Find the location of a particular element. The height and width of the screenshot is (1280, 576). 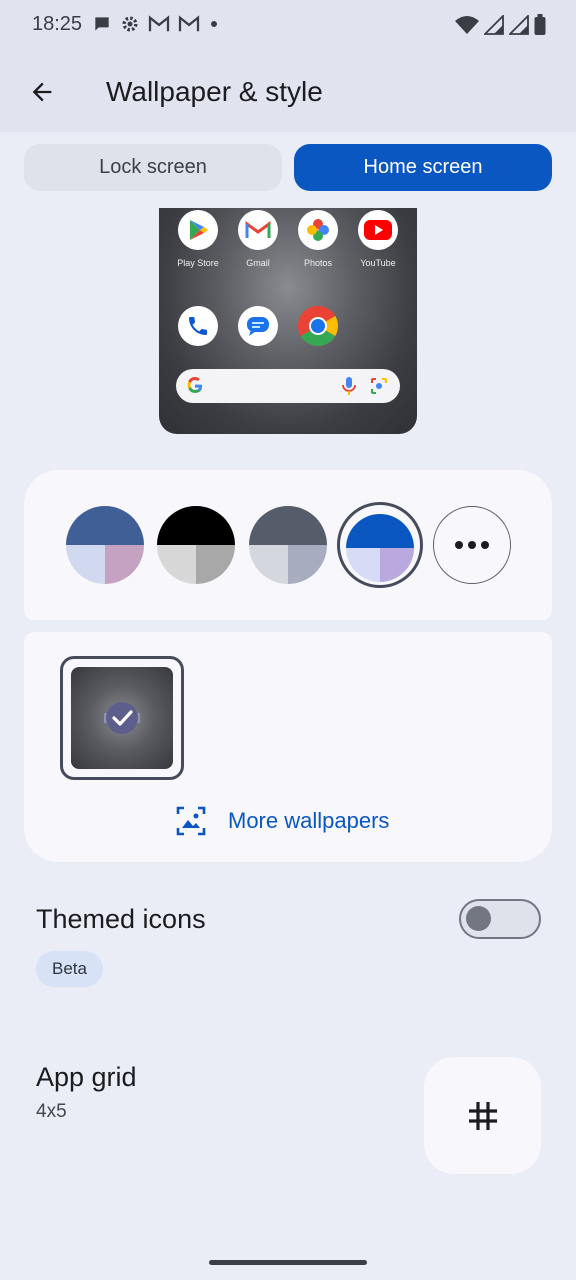

more-wallpapers-button: More wallpapers is located at coordinates (282, 821).